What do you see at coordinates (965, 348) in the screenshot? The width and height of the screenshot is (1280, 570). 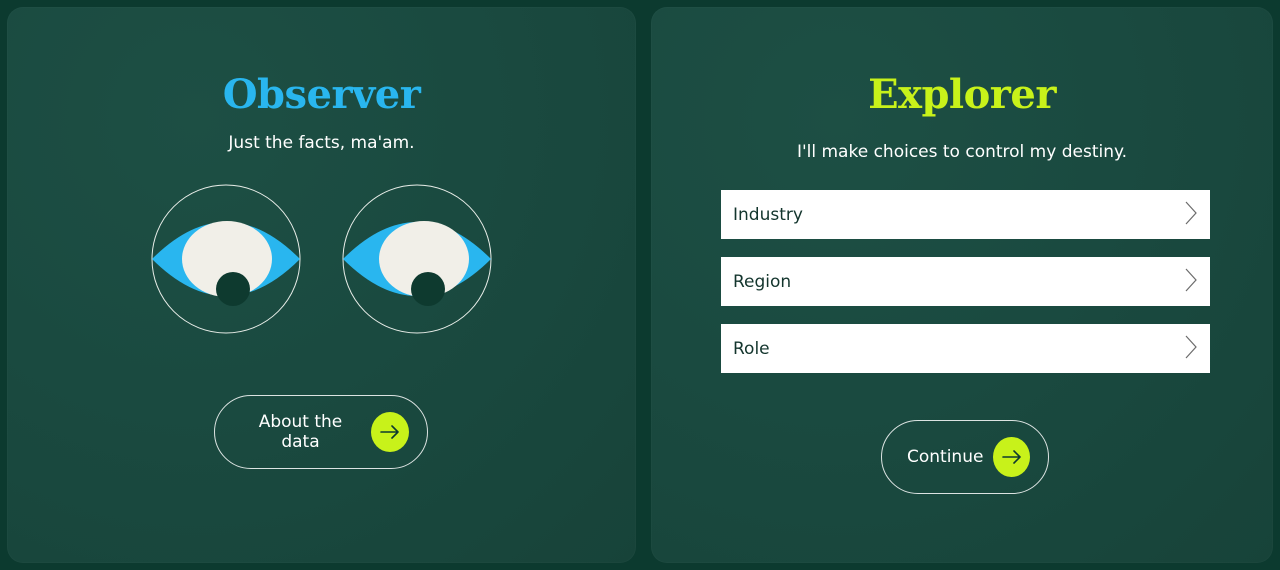 I see `role-select: Role` at bounding box center [965, 348].